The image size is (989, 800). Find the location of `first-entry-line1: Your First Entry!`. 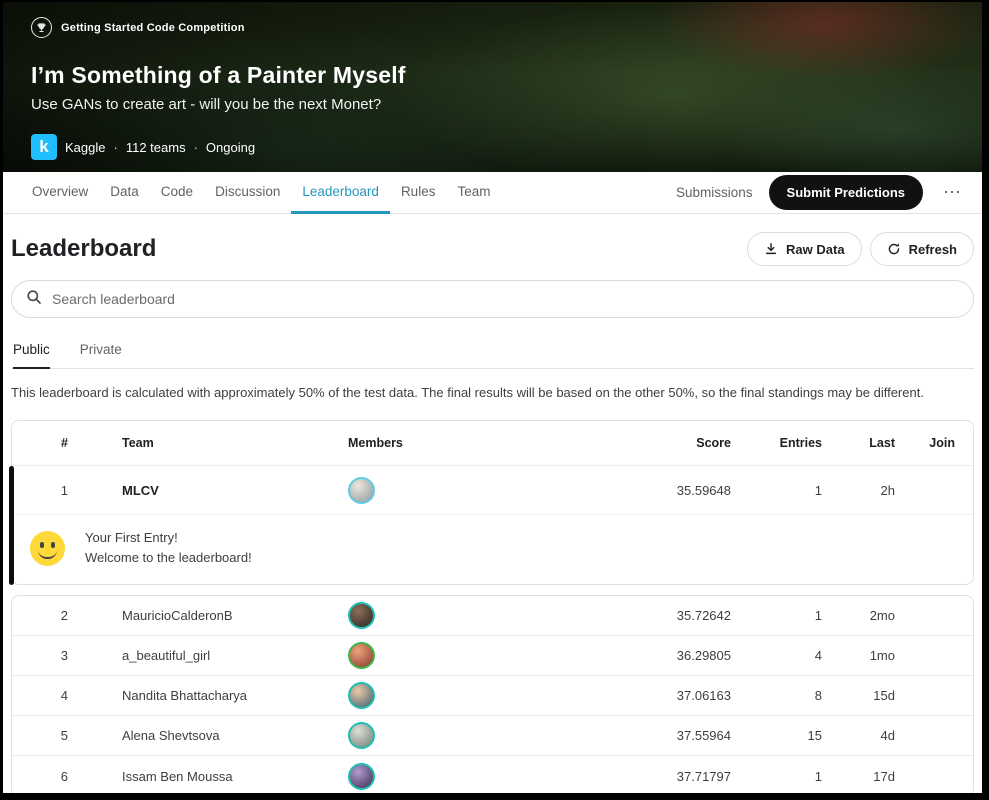

first-entry-line1: Your First Entry! is located at coordinates (131, 537).